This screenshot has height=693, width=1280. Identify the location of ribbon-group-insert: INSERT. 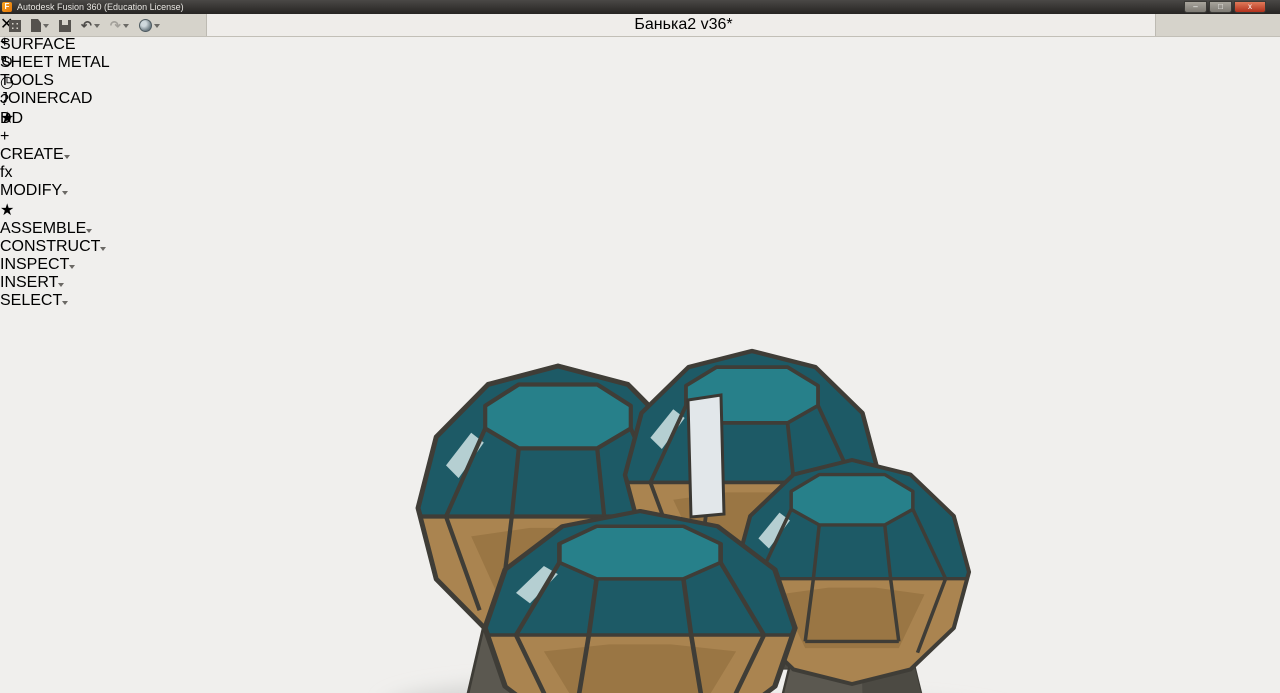
(640, 283).